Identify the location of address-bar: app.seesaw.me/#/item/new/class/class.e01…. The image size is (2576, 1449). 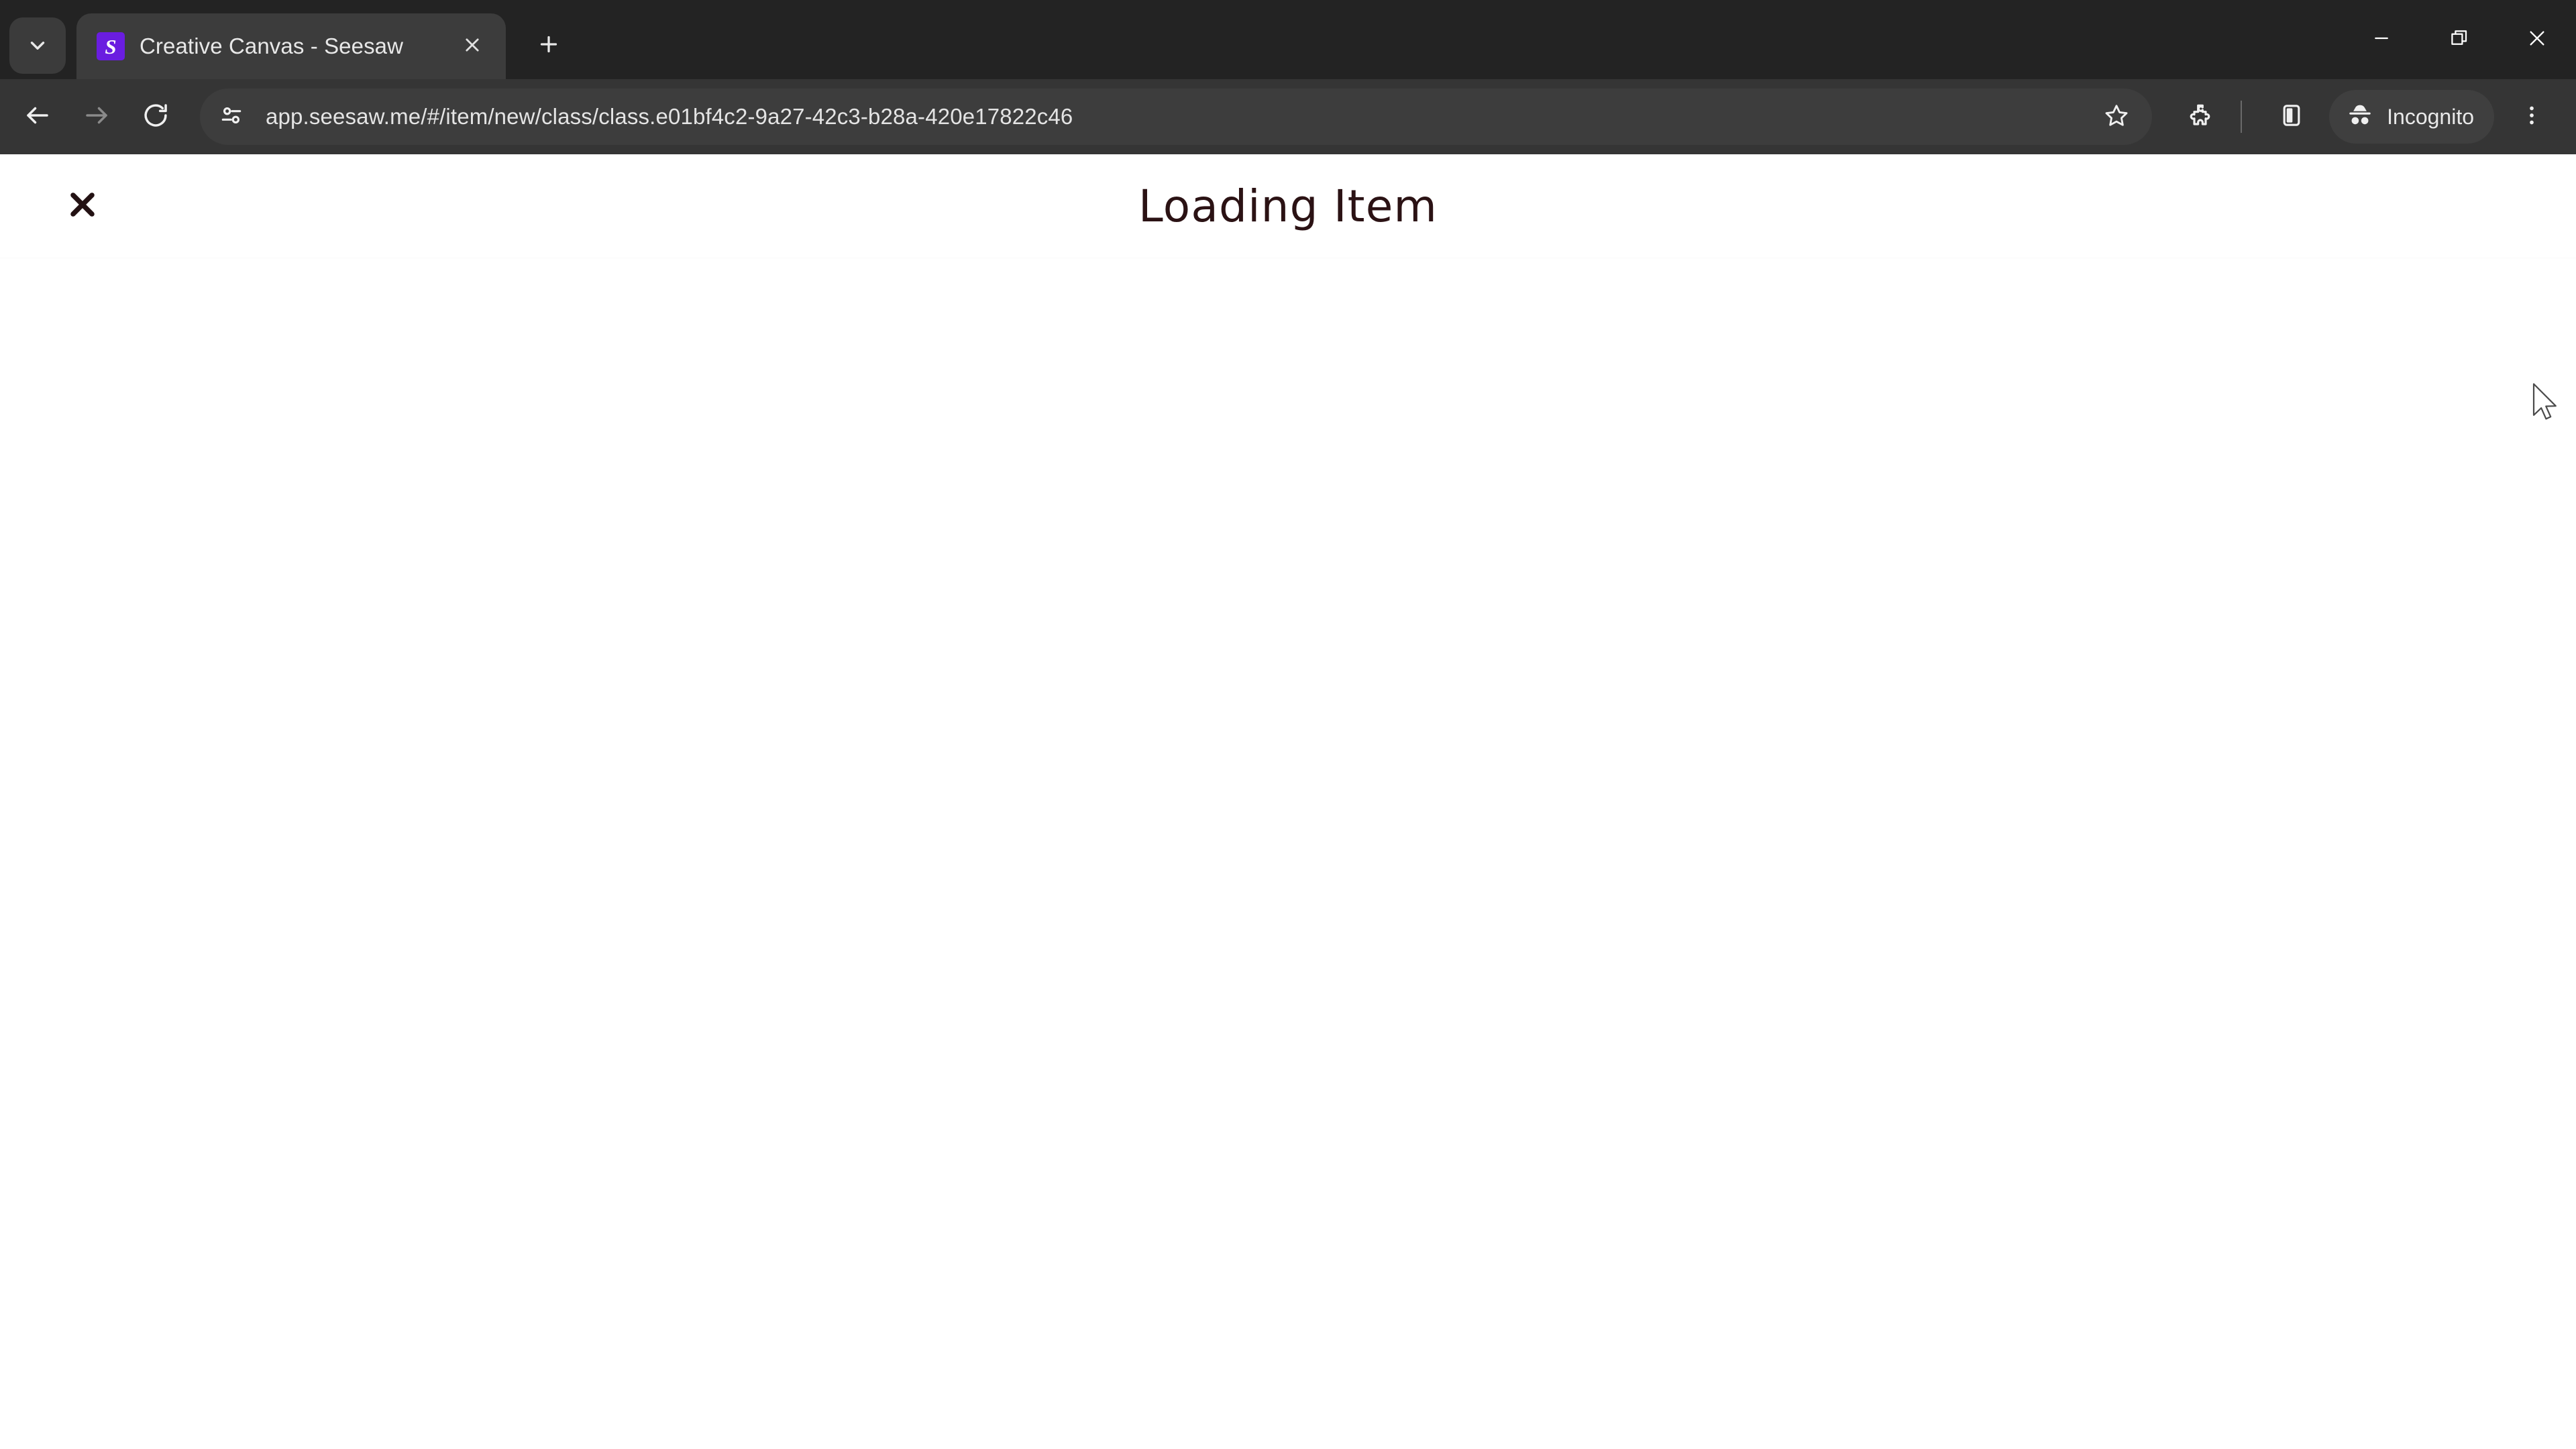
(1176, 117).